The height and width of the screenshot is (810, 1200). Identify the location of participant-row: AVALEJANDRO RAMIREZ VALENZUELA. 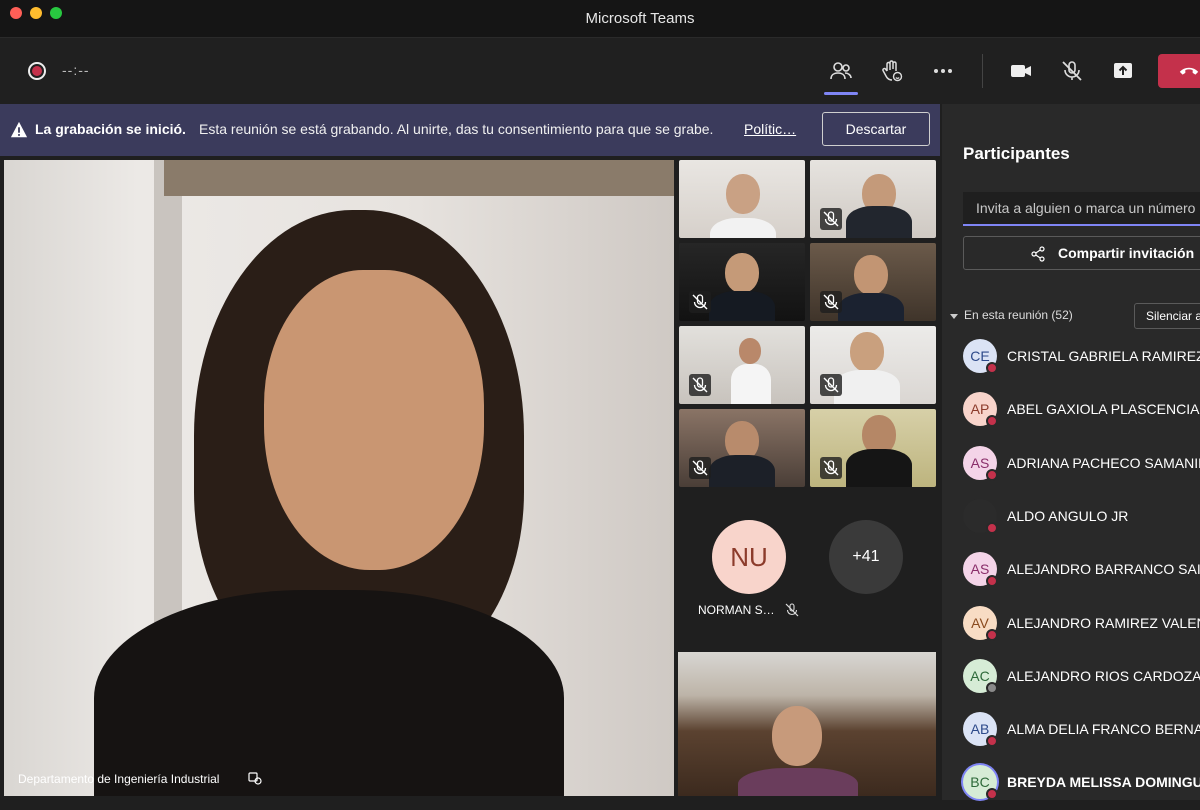
(1071, 624).